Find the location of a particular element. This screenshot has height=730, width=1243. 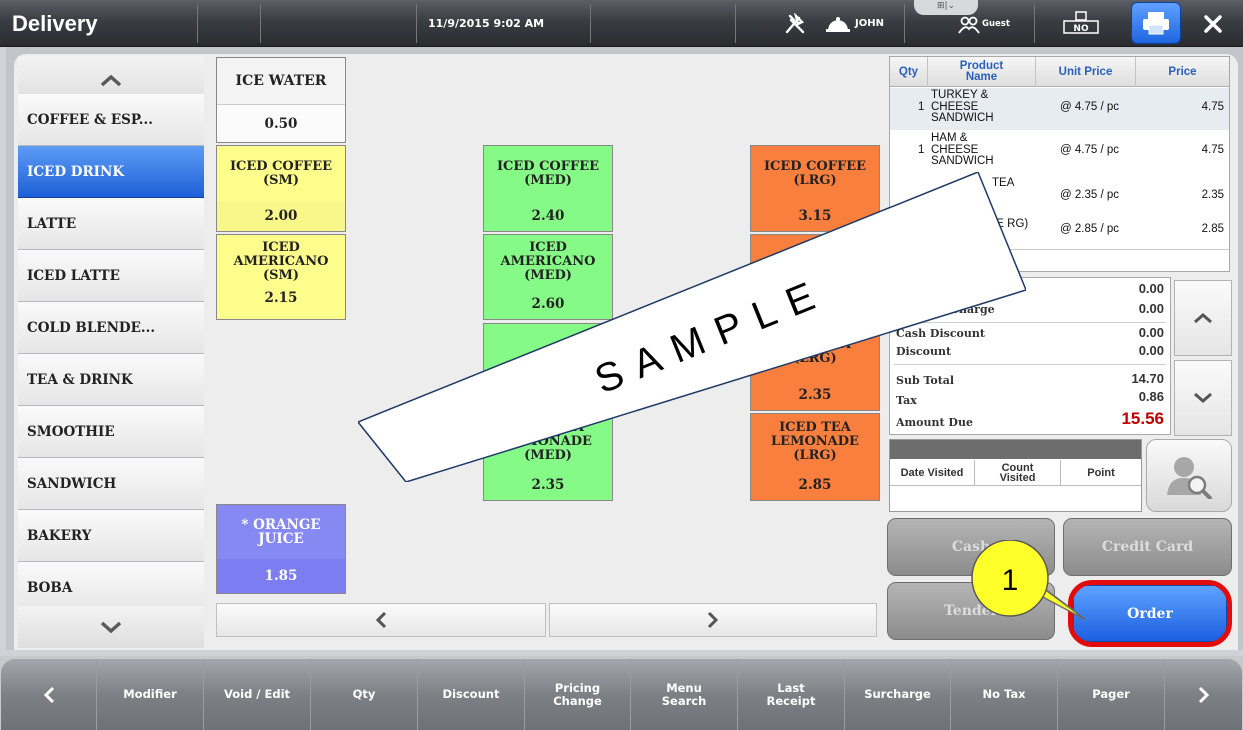

cash-discount-label: Cash Discount is located at coordinates (940, 333).